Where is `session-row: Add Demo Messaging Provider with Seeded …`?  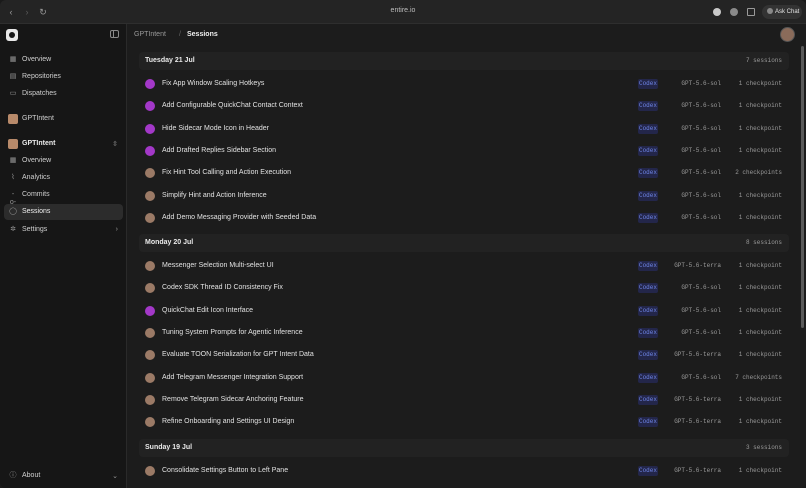
session-row: Add Demo Messaging Provider with Seeded … is located at coordinates (464, 218).